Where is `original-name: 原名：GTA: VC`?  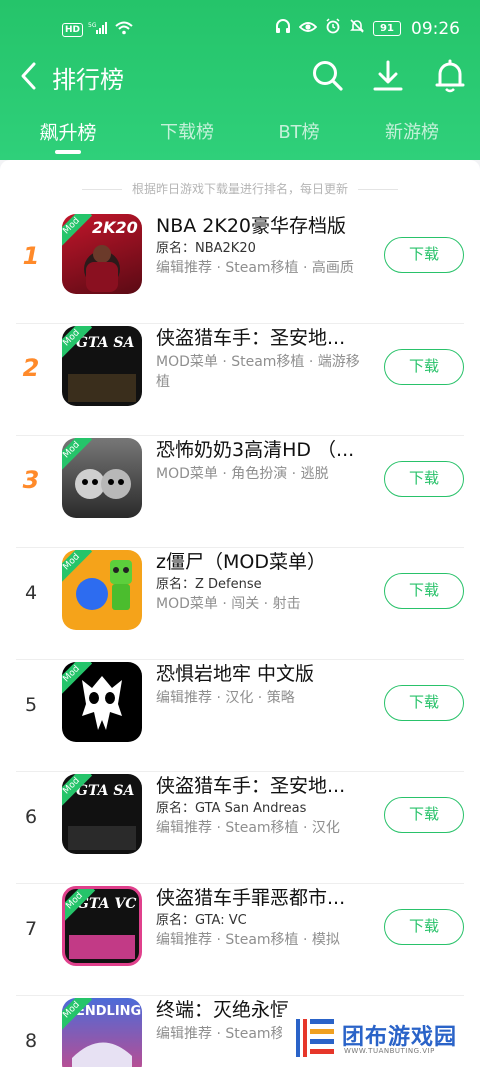 original-name: 原名：GTA: VC is located at coordinates (201, 920).